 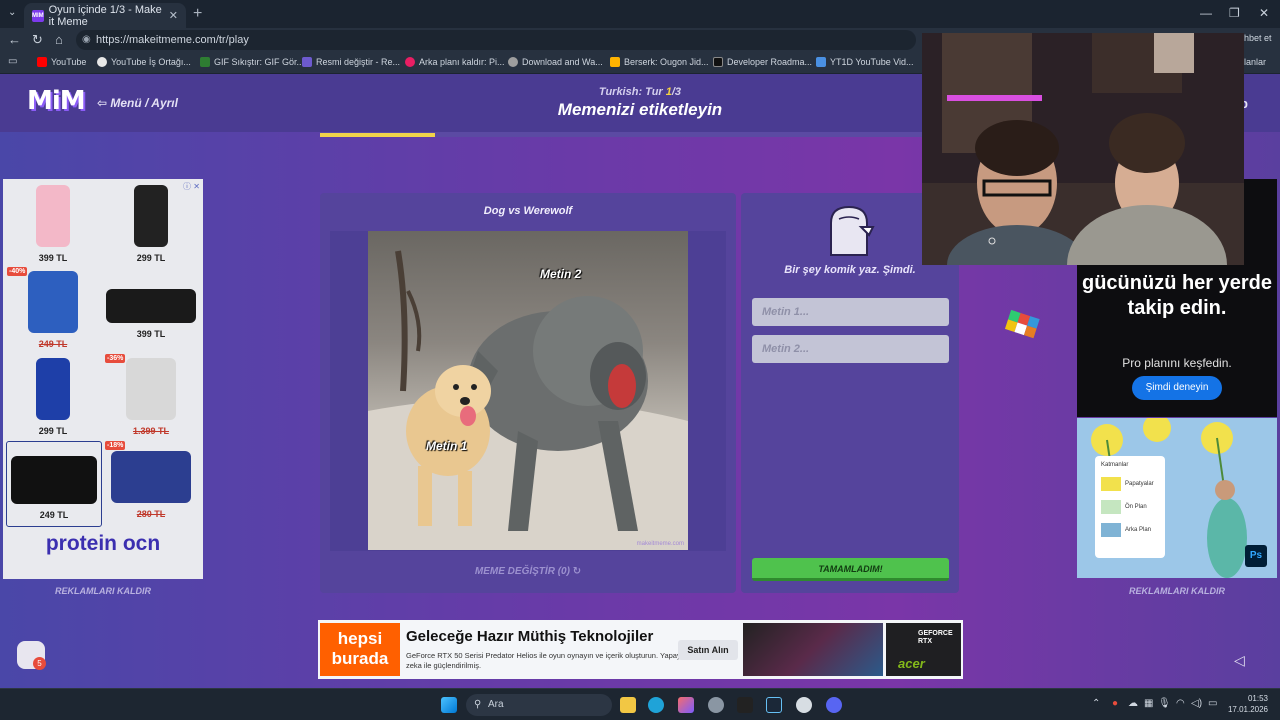 I want to click on maximize-button: ❐, so click(x=1234, y=13).